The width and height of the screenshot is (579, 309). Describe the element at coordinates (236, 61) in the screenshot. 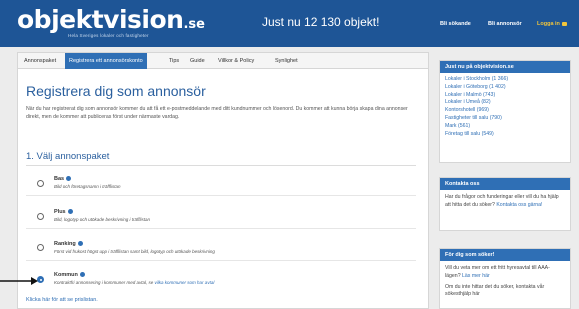

I see `tab-terms: Villkor & Policy` at that location.